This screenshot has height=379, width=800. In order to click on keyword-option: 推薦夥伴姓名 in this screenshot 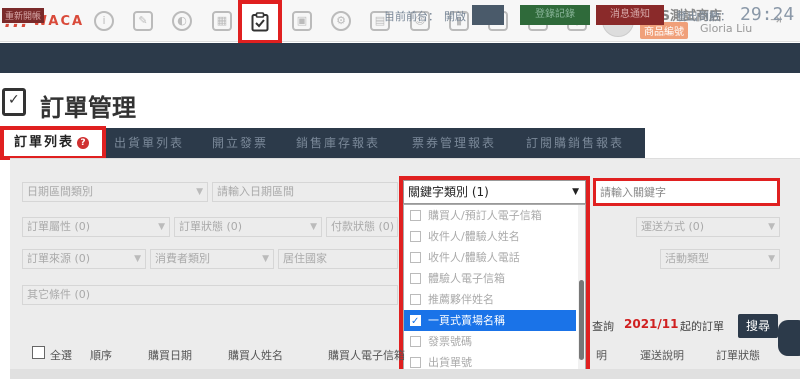, I will do `click(490, 299)`.